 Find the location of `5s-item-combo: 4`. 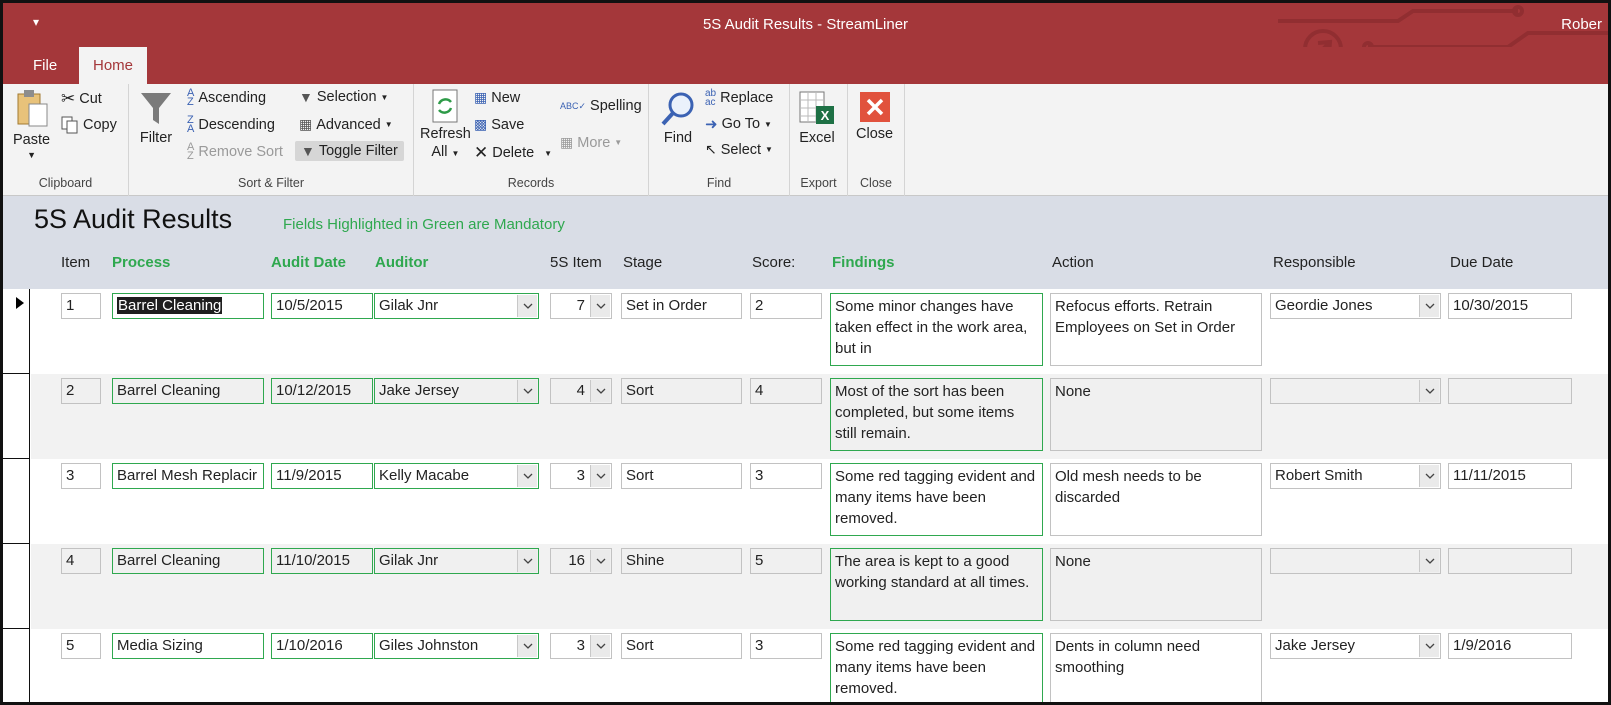

5s-item-combo: 4 is located at coordinates (581, 391).